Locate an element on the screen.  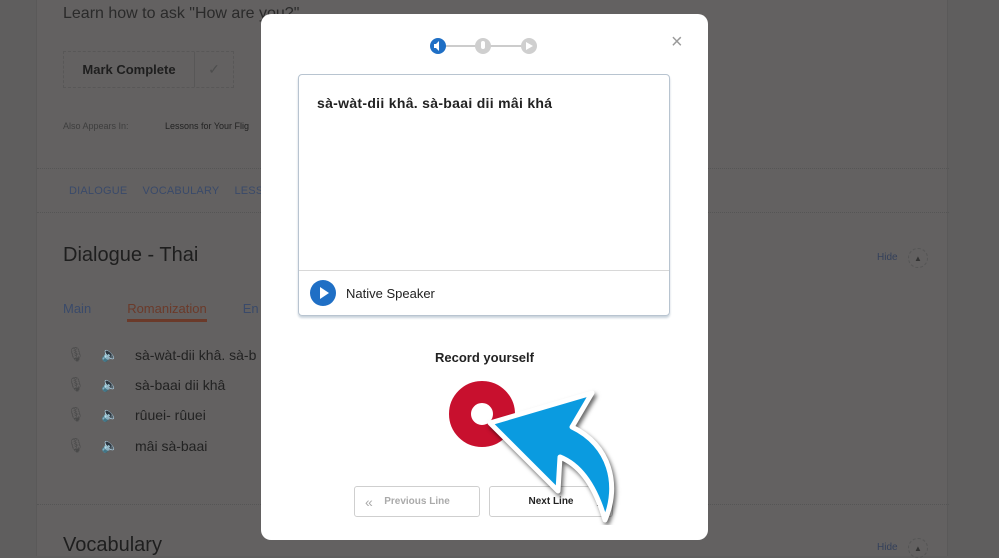
line-text: sà-wàt-dii khâ. sà-b is located at coordinates (196, 354).